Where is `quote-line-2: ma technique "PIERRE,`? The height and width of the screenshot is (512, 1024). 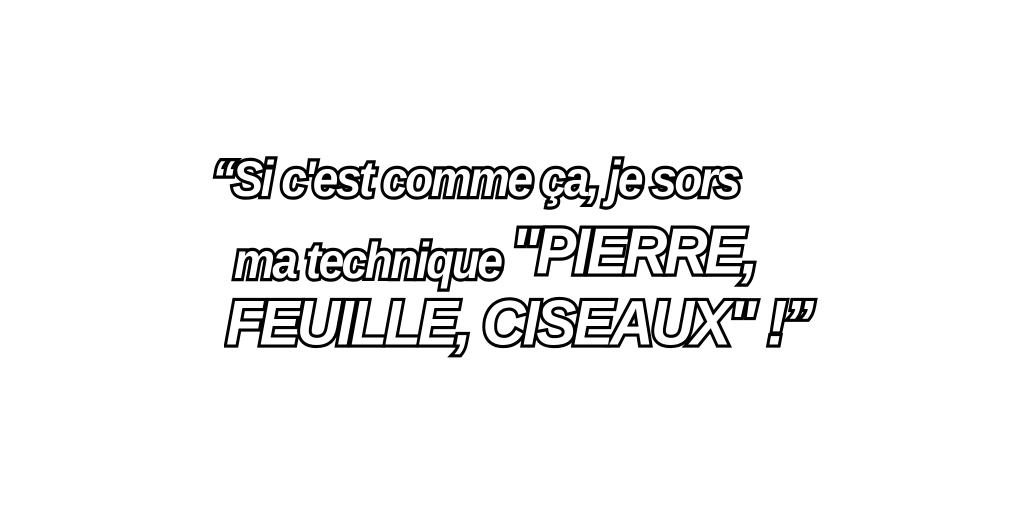
quote-line-2: ma technique "PIERRE, is located at coordinates (496, 252).